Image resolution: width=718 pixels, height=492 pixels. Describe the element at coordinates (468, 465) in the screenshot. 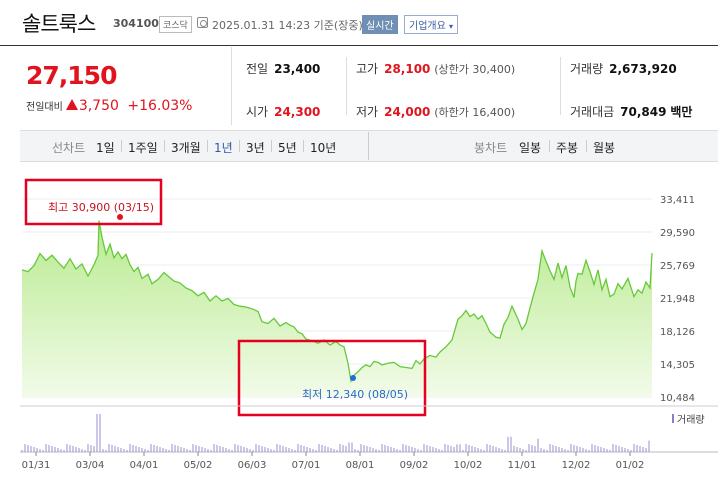

I see `x-tick-label: 10/02` at that location.